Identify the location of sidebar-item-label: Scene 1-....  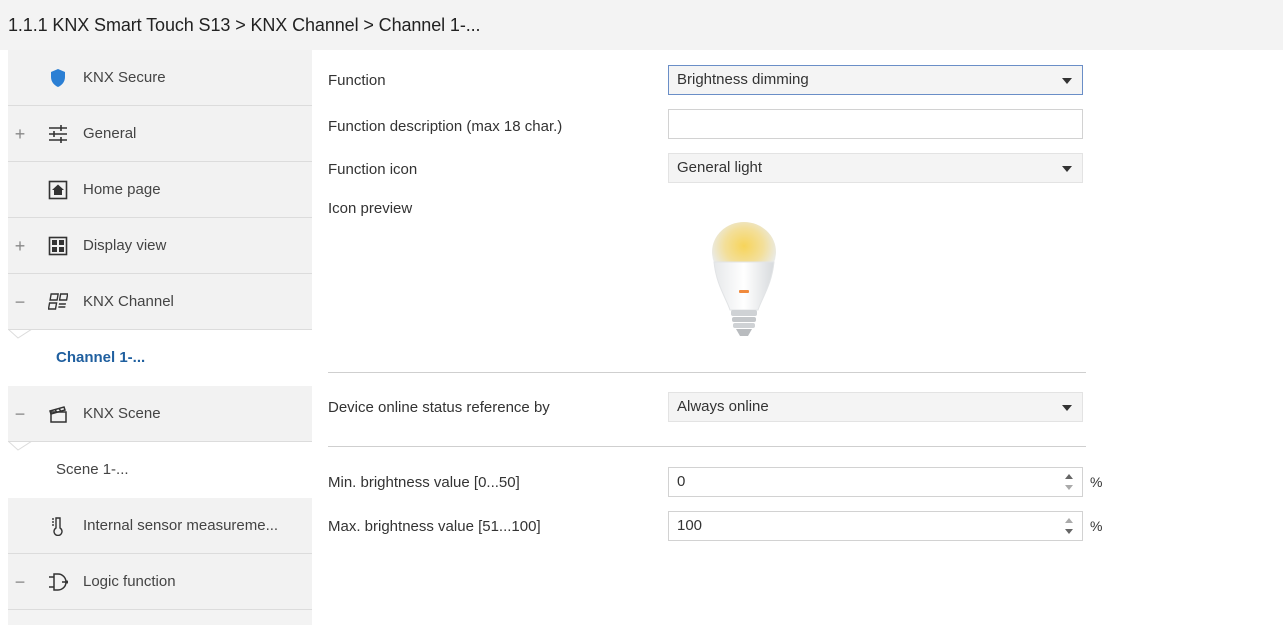
(92, 469).